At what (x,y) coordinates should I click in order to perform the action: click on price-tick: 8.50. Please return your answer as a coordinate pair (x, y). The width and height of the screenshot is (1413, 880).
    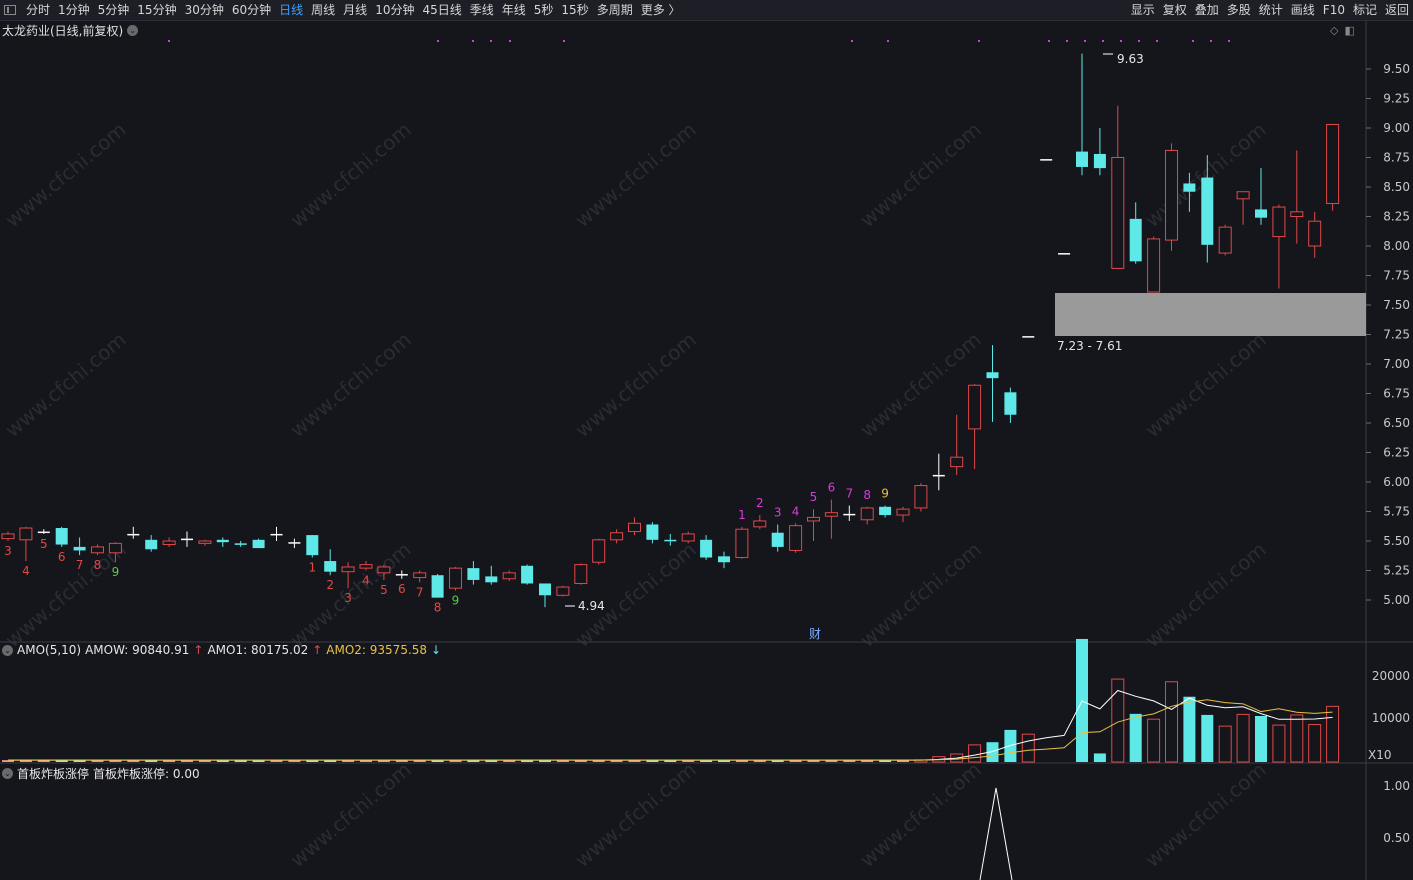
    Looking at the image, I should click on (1396, 187).